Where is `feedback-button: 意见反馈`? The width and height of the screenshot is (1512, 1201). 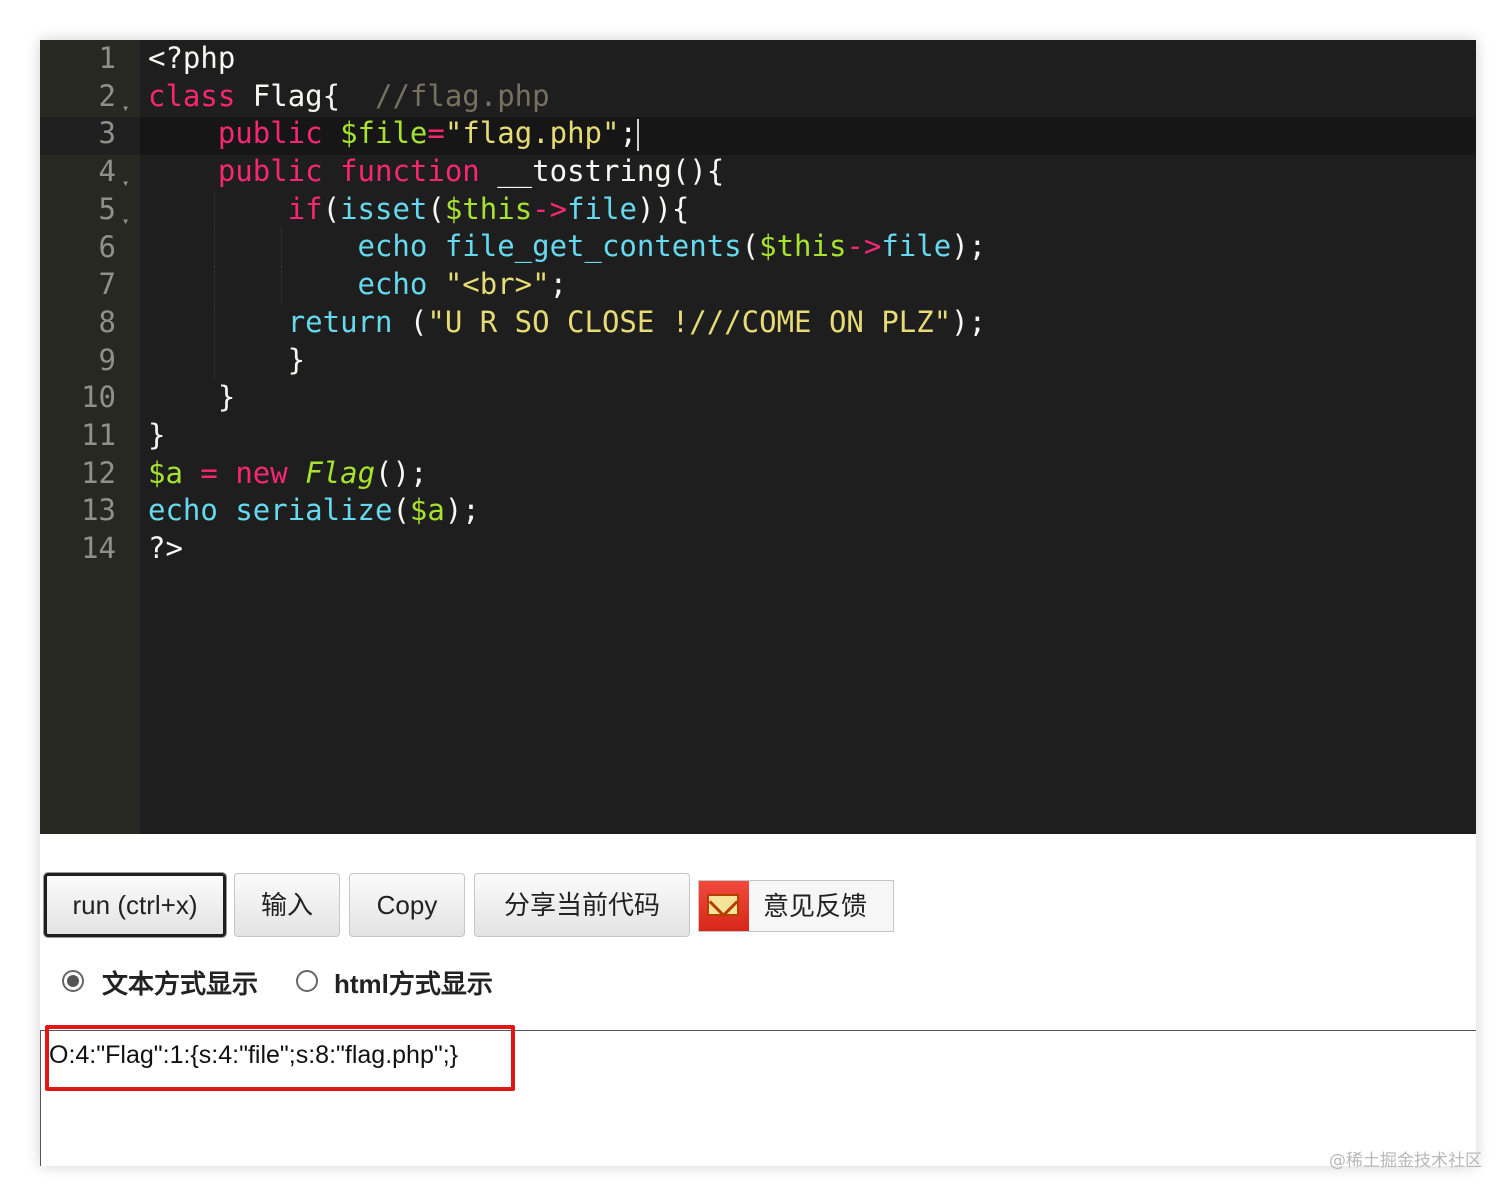 feedback-button: 意见反馈 is located at coordinates (796, 906).